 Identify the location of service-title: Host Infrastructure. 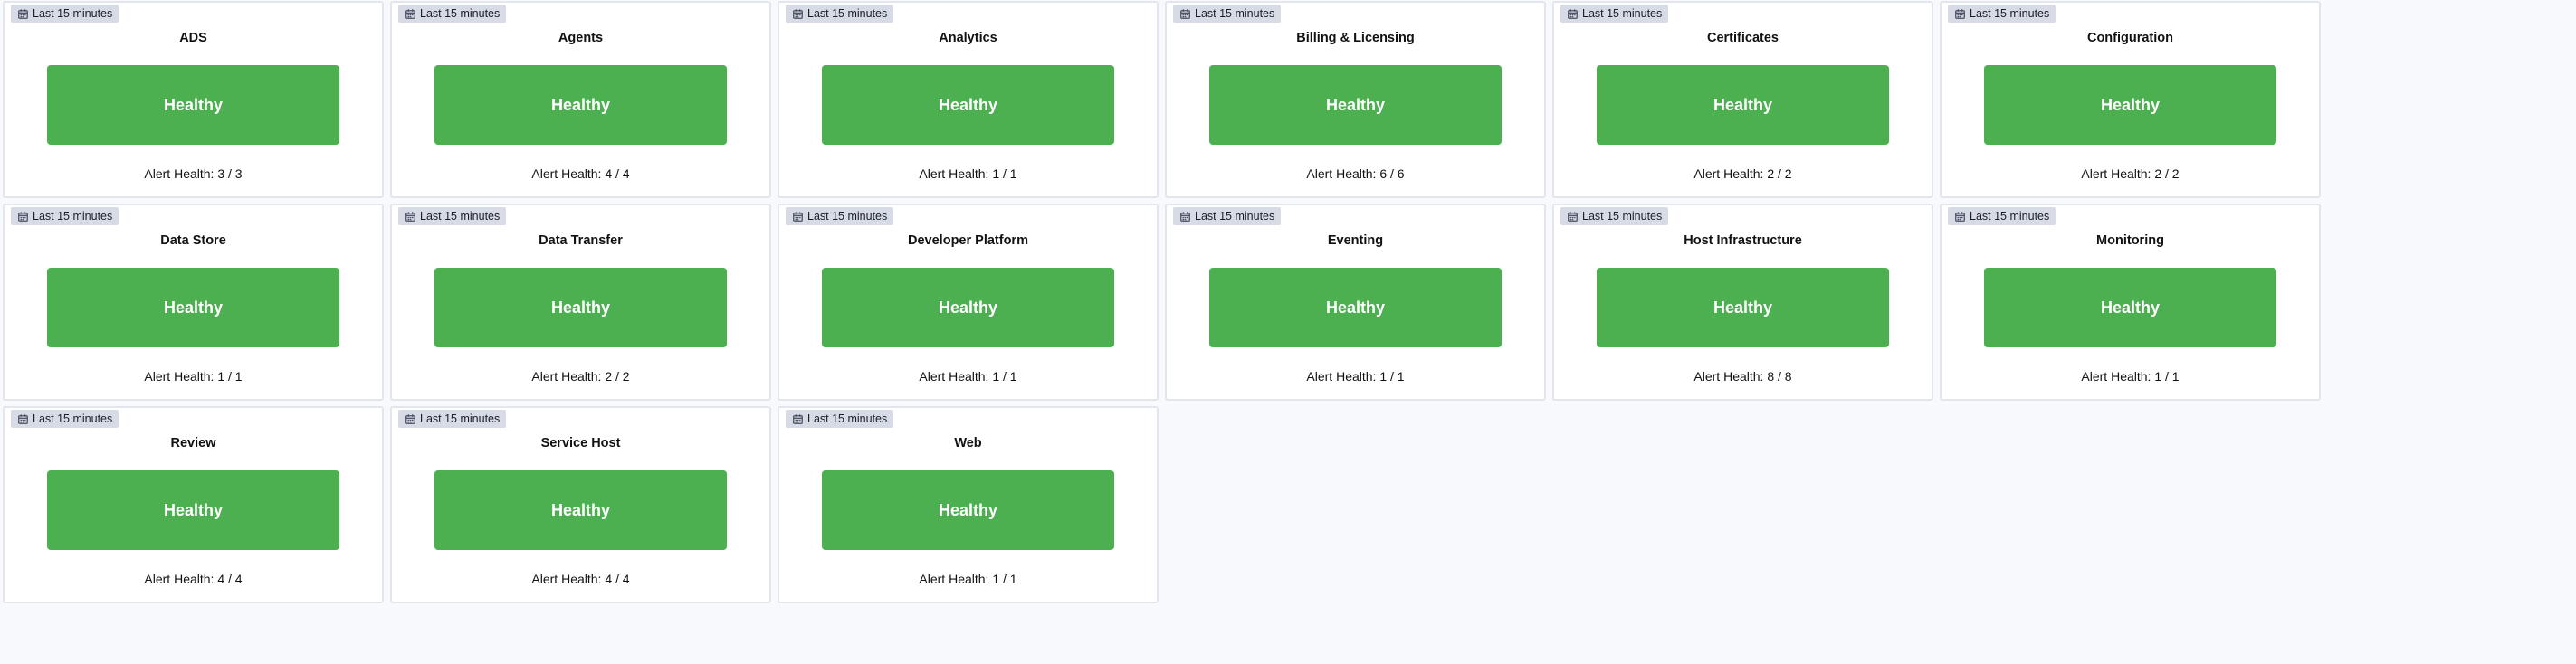
(1743, 240).